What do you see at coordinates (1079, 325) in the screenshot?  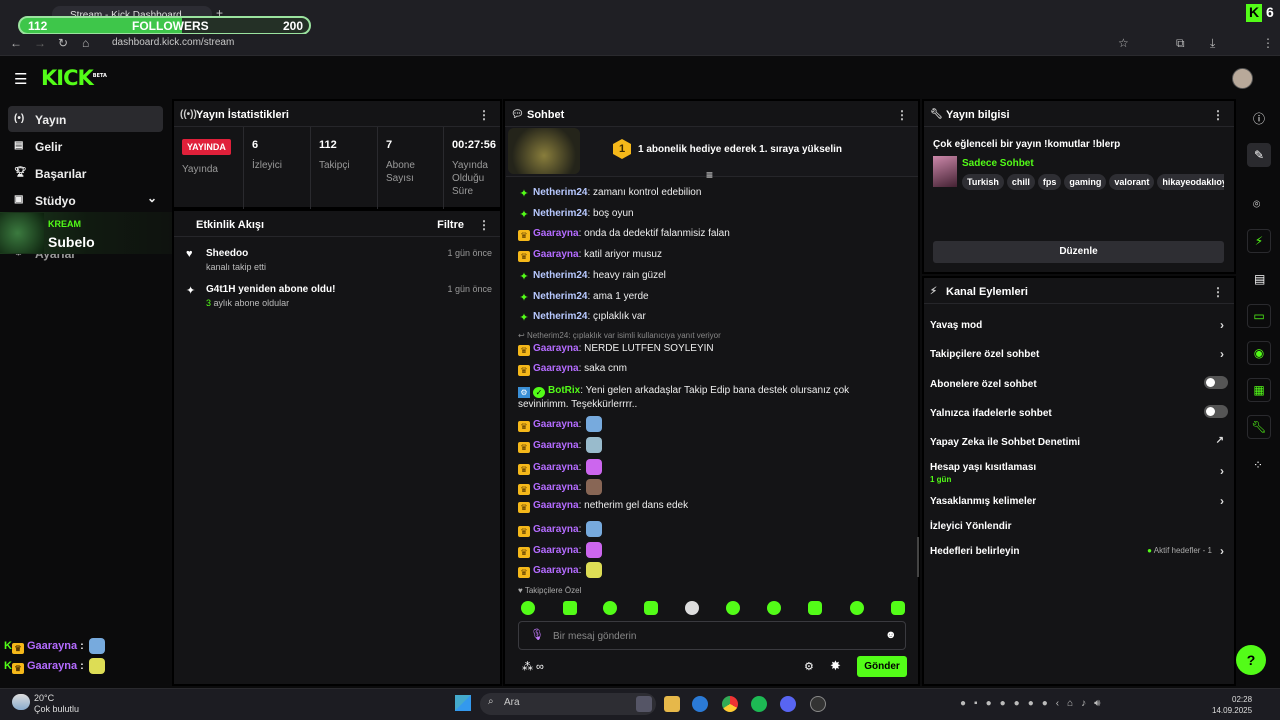 I see `action-slow-mode: Yavaş mod ›` at bounding box center [1079, 325].